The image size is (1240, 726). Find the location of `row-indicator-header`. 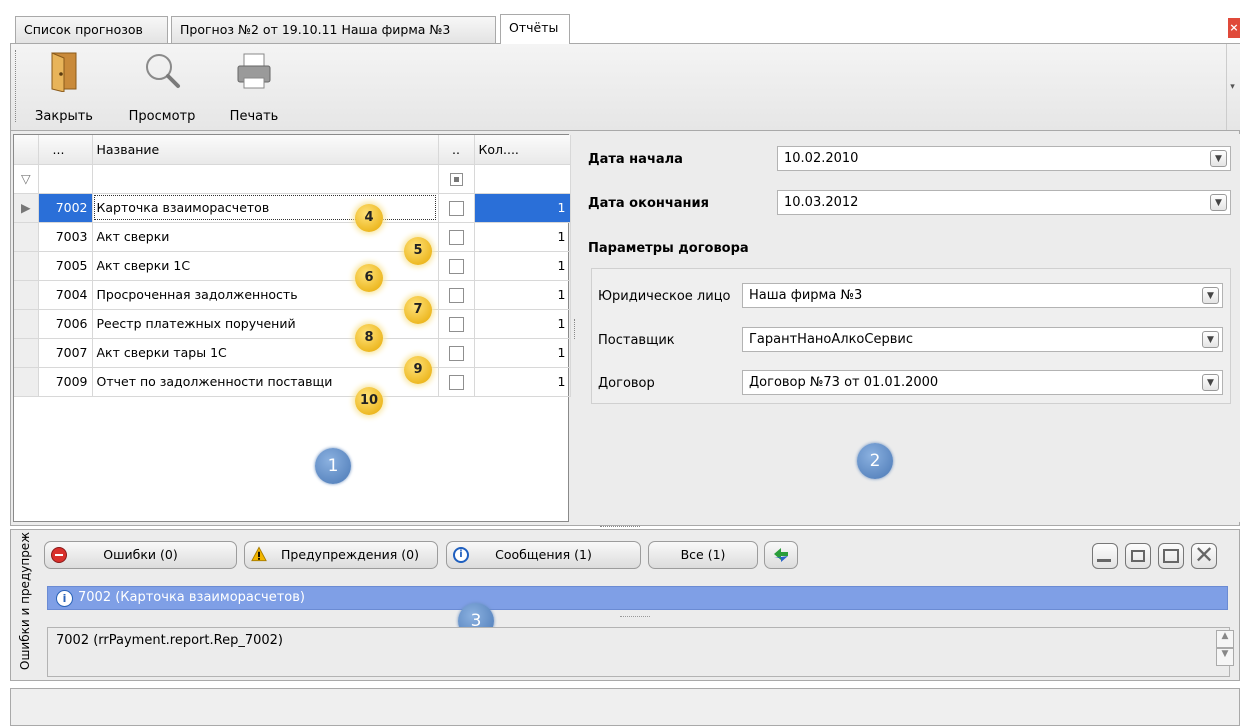

row-indicator-header is located at coordinates (26, 150).